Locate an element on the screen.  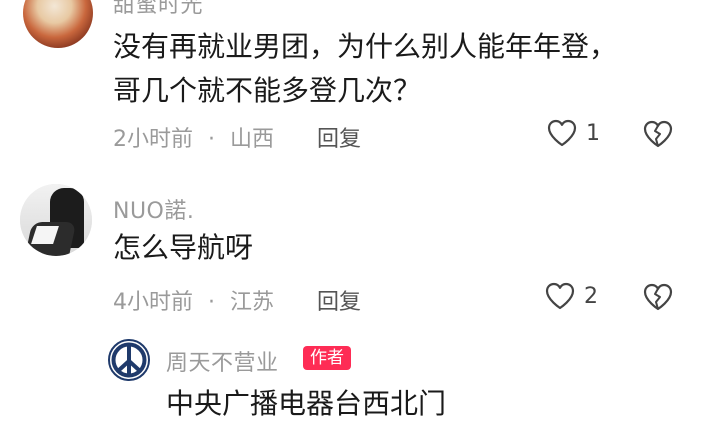
comment-text-line: 没有再就业男团，为什么别人能年年登， is located at coordinates (365, 46).